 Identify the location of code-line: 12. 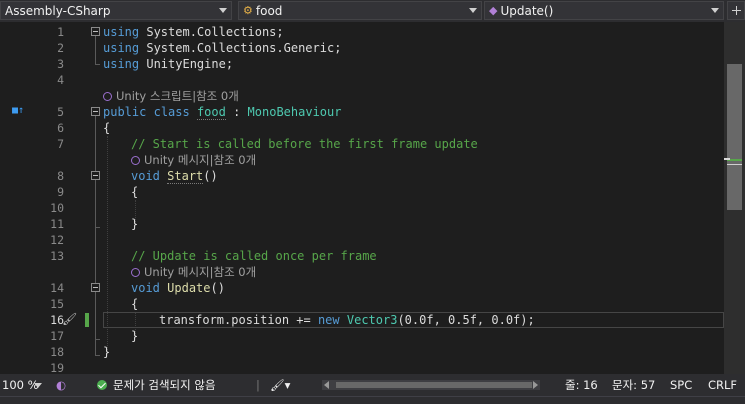
(362, 240).